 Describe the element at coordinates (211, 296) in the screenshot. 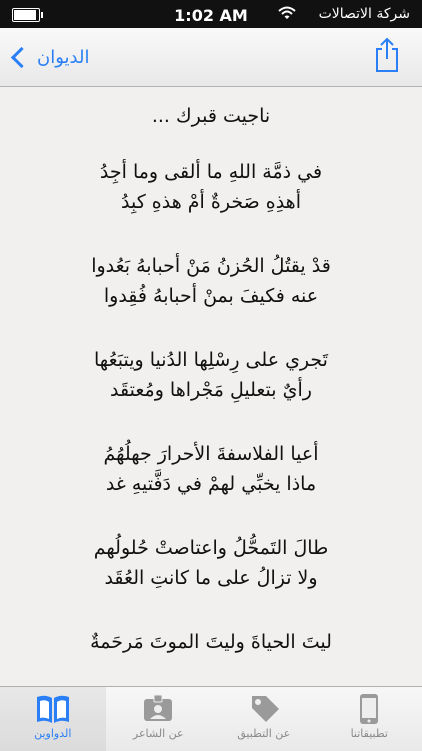

I see `verse-line: عنه فكيفَ بمنْ أحبابهُ فُقِدوا` at that location.